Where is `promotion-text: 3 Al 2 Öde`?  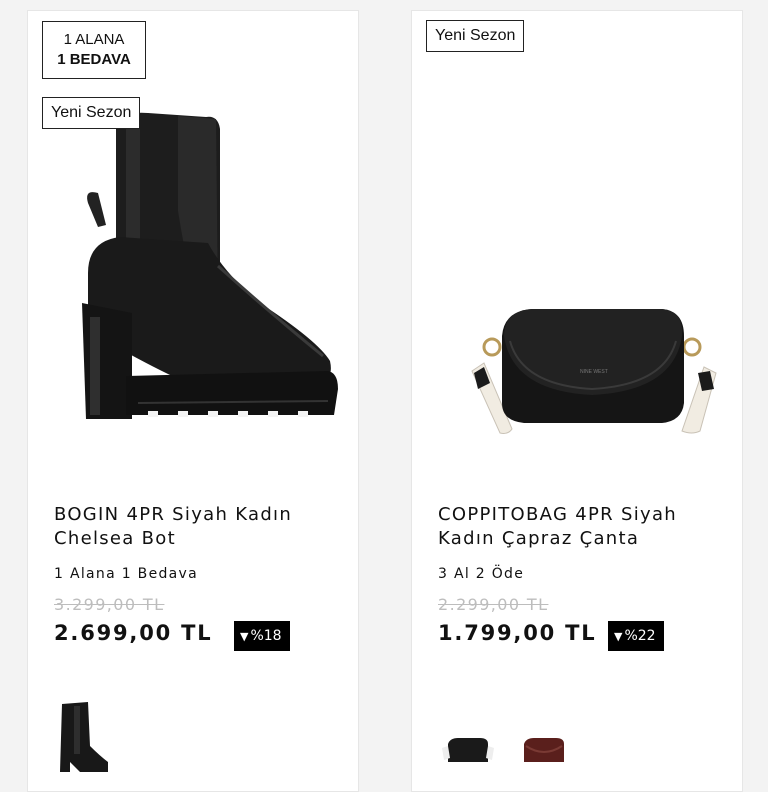 promotion-text: 3 Al 2 Öde is located at coordinates (481, 574).